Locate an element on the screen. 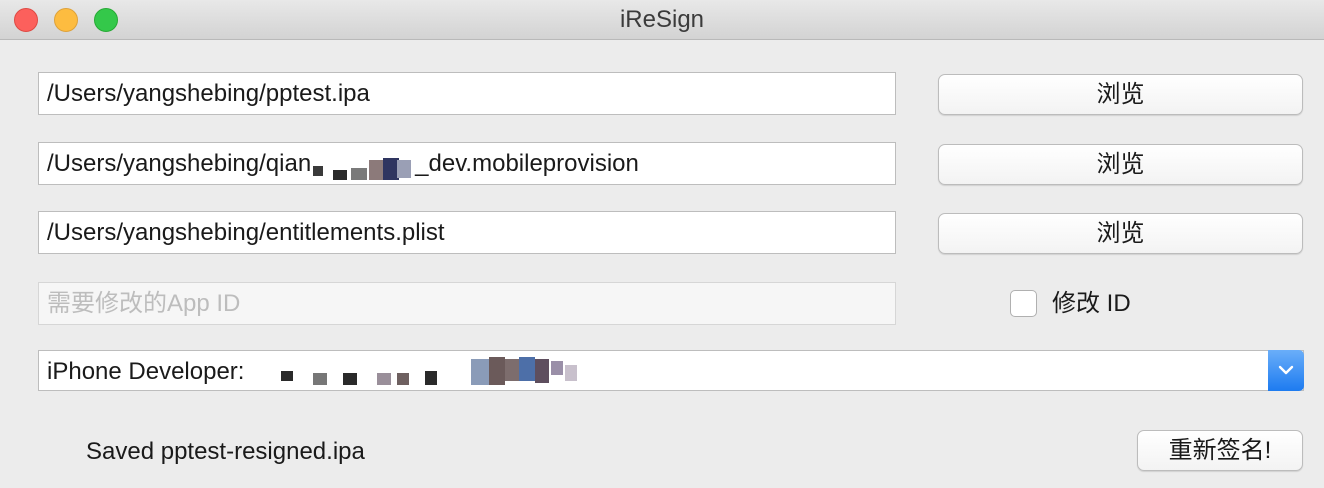  resign-button: 重新签名! is located at coordinates (1220, 450).